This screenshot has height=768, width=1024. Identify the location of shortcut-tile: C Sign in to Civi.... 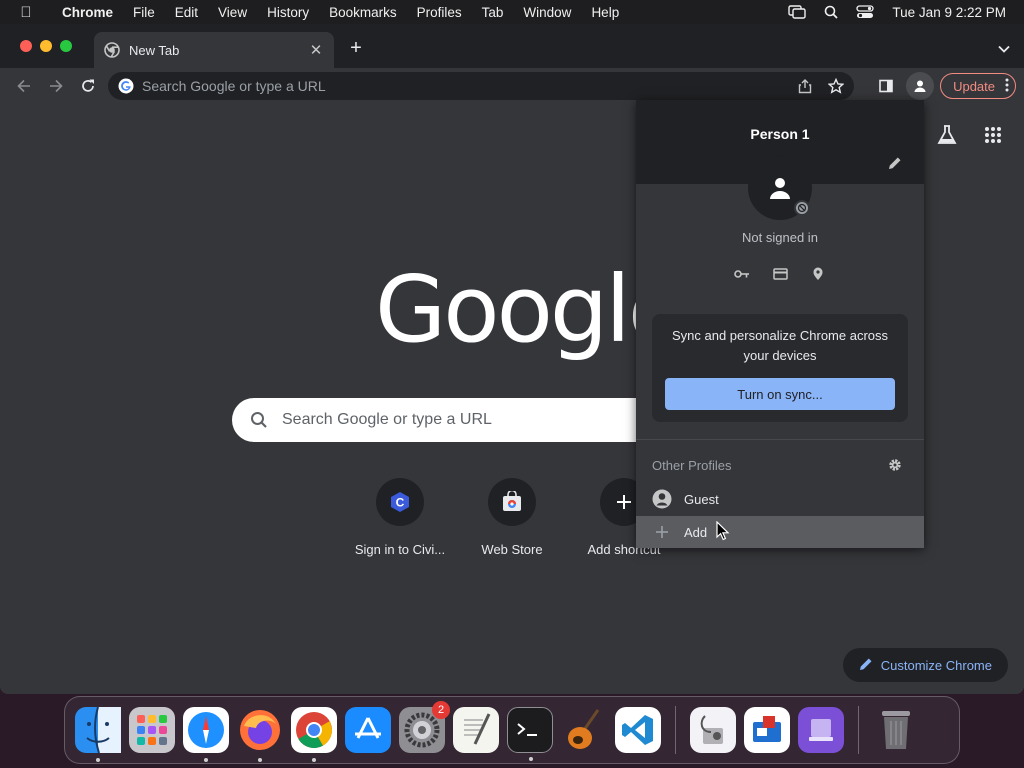
(400, 517).